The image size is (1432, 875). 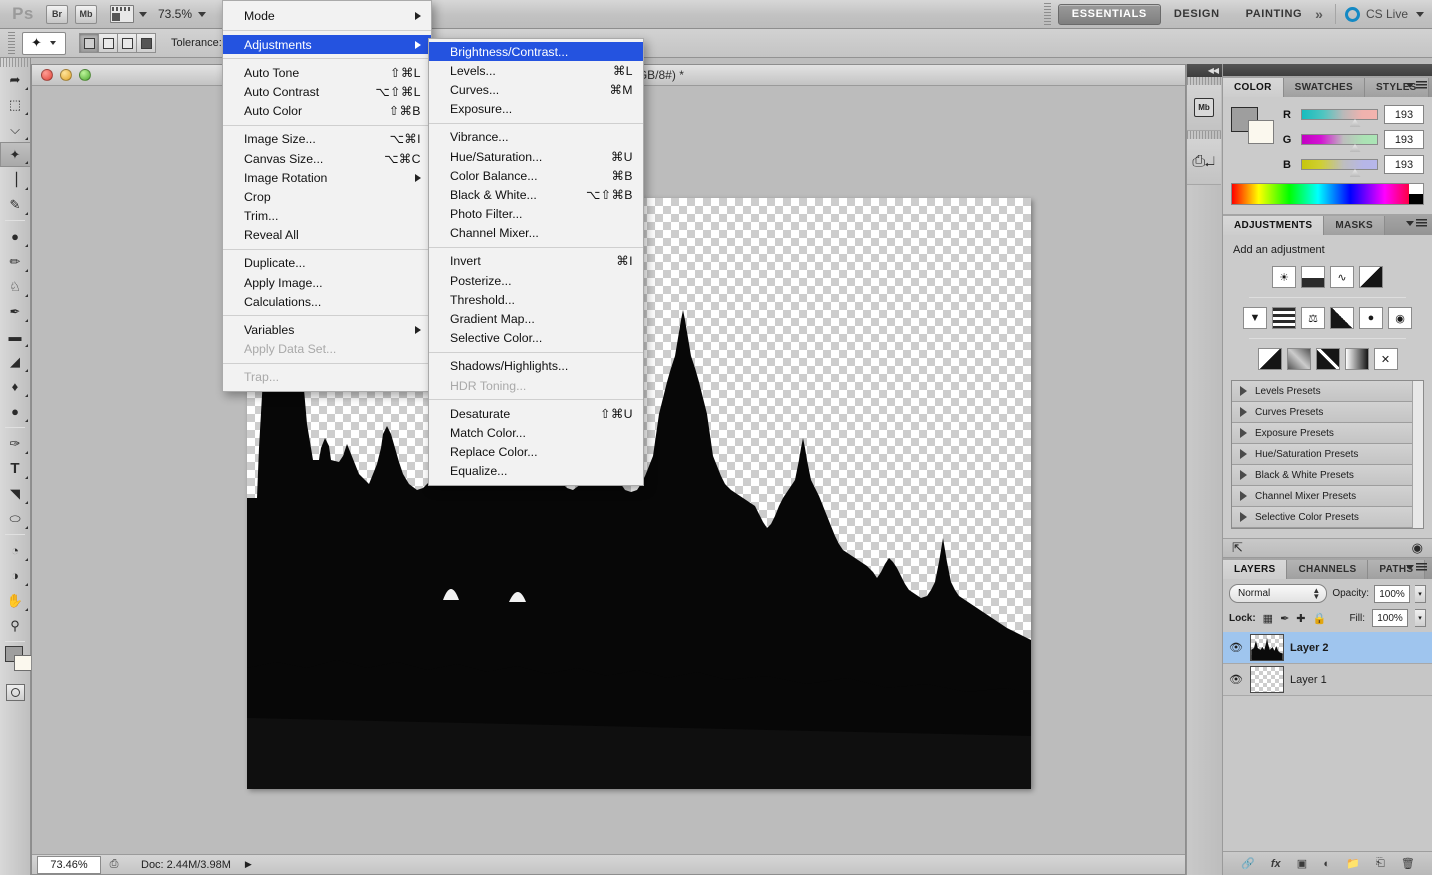 What do you see at coordinates (114, 864) in the screenshot?
I see `document-preview-icon: ⎙` at bounding box center [114, 864].